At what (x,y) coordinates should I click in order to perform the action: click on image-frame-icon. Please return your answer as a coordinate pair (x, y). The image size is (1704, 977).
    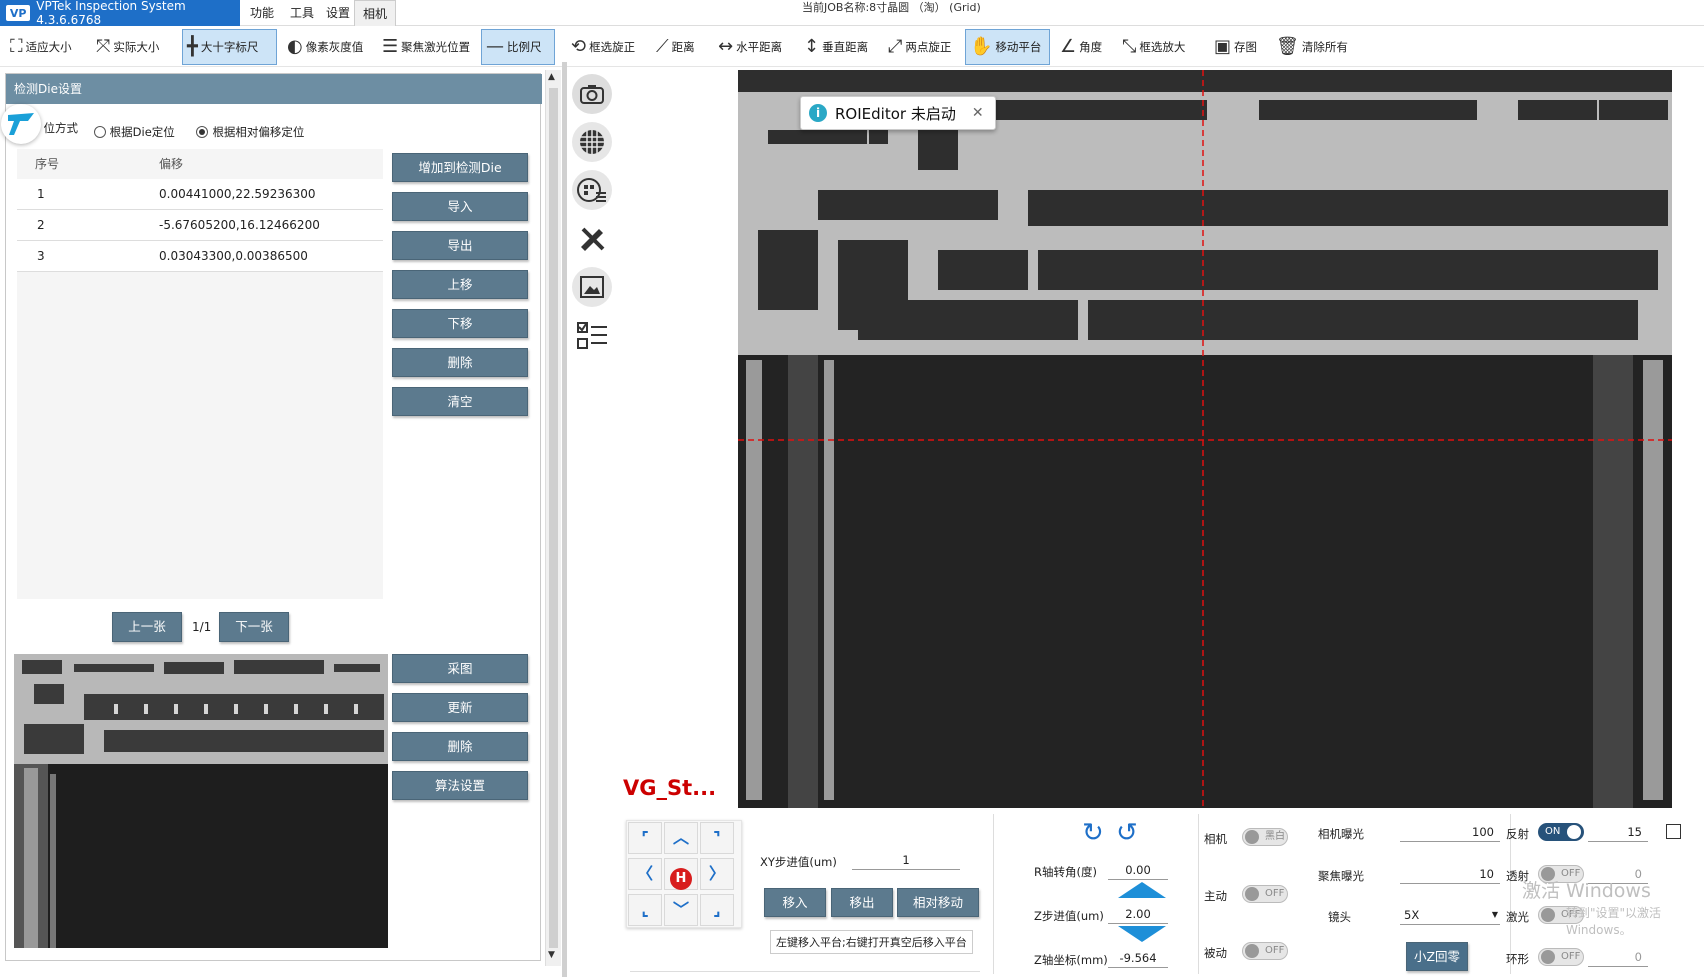
    Looking at the image, I should click on (592, 287).